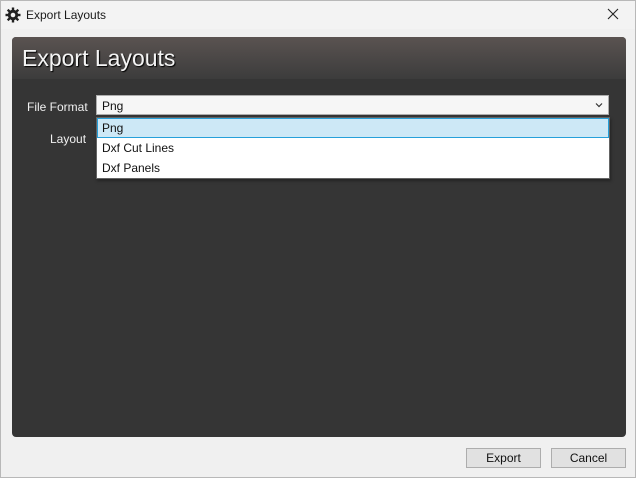 The height and width of the screenshot is (478, 636). What do you see at coordinates (99, 58) in the screenshot?
I see `panel-title: Export Layouts` at bounding box center [99, 58].